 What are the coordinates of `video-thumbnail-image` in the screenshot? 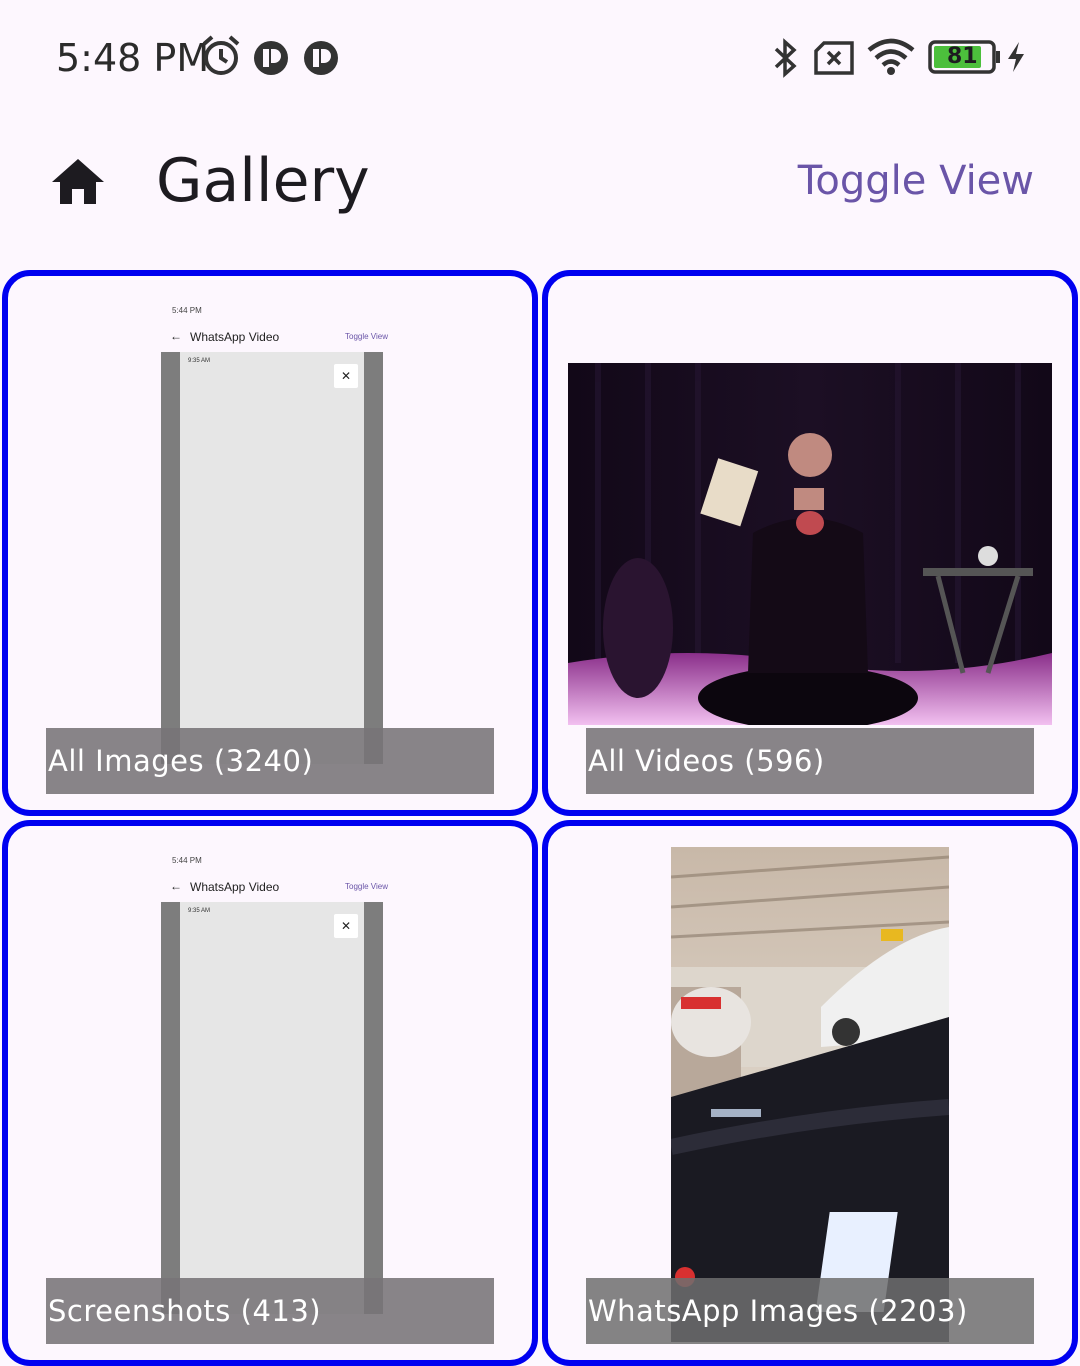 It's located at (810, 544).